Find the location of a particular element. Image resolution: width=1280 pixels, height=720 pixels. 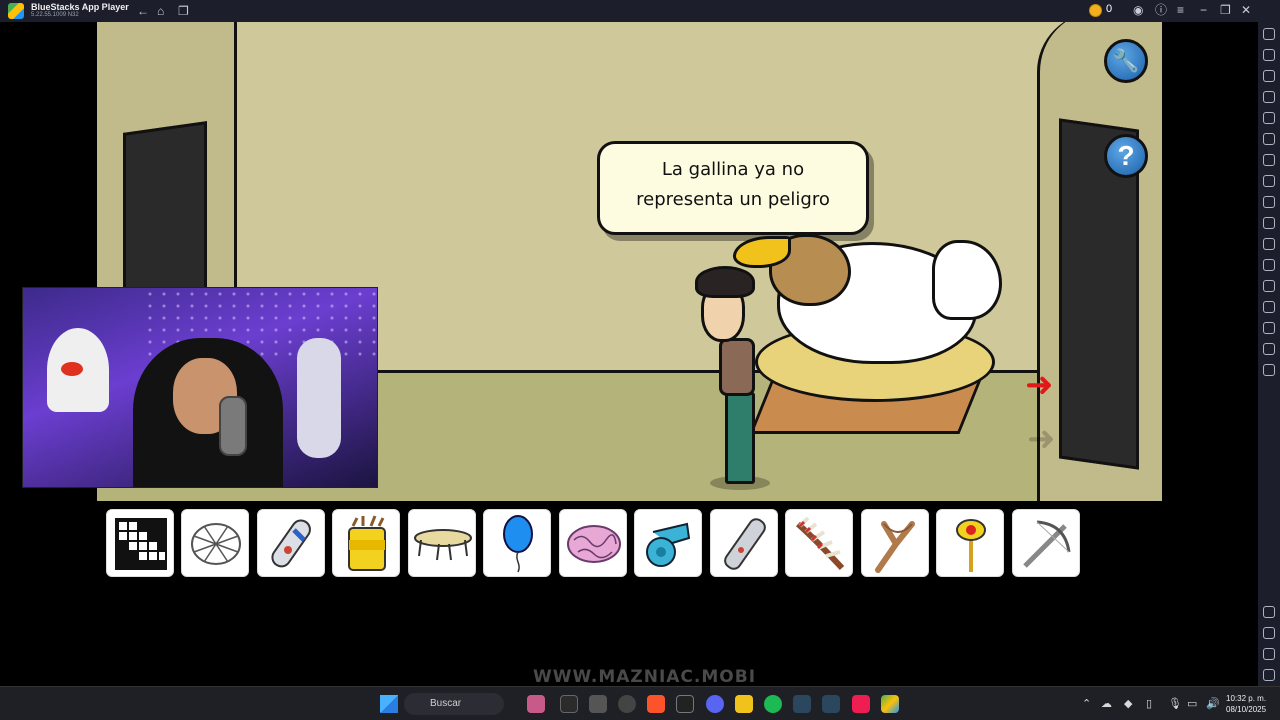

android-recents-icon is located at coordinates (1269, 675).